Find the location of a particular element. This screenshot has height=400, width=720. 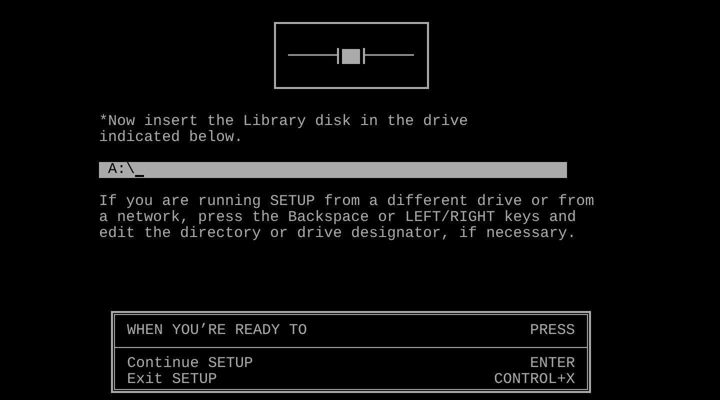

column-heading: WHEN YOU’RE READY TO is located at coordinates (217, 331).